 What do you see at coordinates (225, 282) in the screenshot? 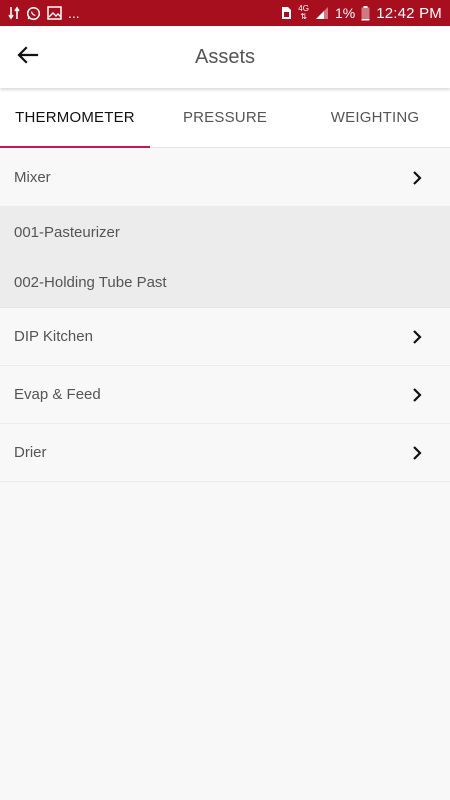
I see `list-item-holding-tube: 002-Holding Tube Past` at bounding box center [225, 282].